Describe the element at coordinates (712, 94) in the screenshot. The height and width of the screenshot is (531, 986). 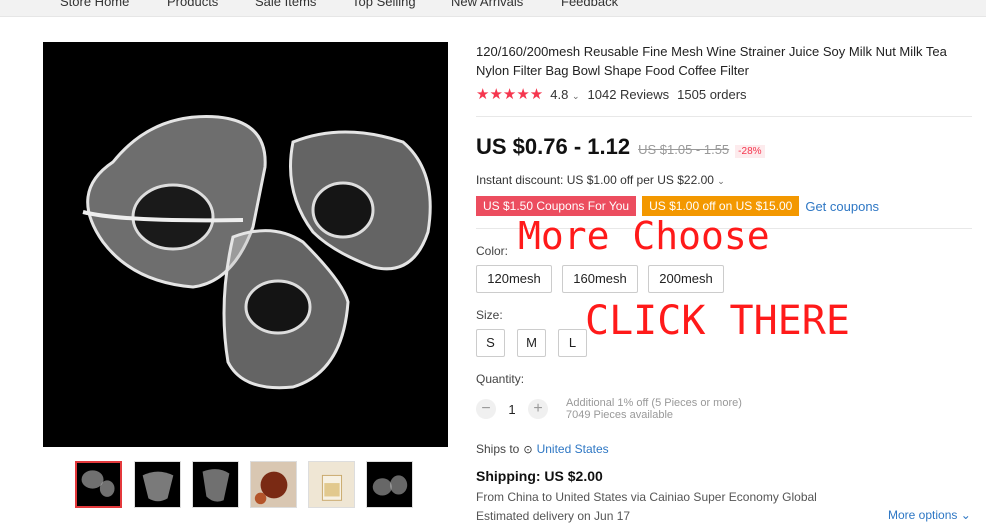
I see `orders-count: 1505 orders` at that location.